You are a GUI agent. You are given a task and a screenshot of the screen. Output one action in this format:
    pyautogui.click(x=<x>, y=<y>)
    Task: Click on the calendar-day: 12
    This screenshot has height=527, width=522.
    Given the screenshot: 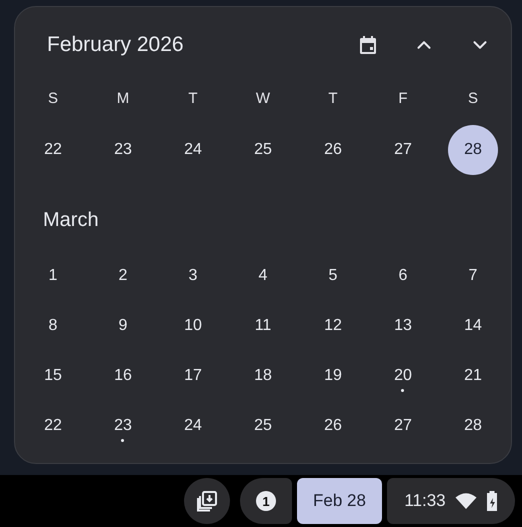 What is the action you would take?
    pyautogui.click(x=333, y=326)
    